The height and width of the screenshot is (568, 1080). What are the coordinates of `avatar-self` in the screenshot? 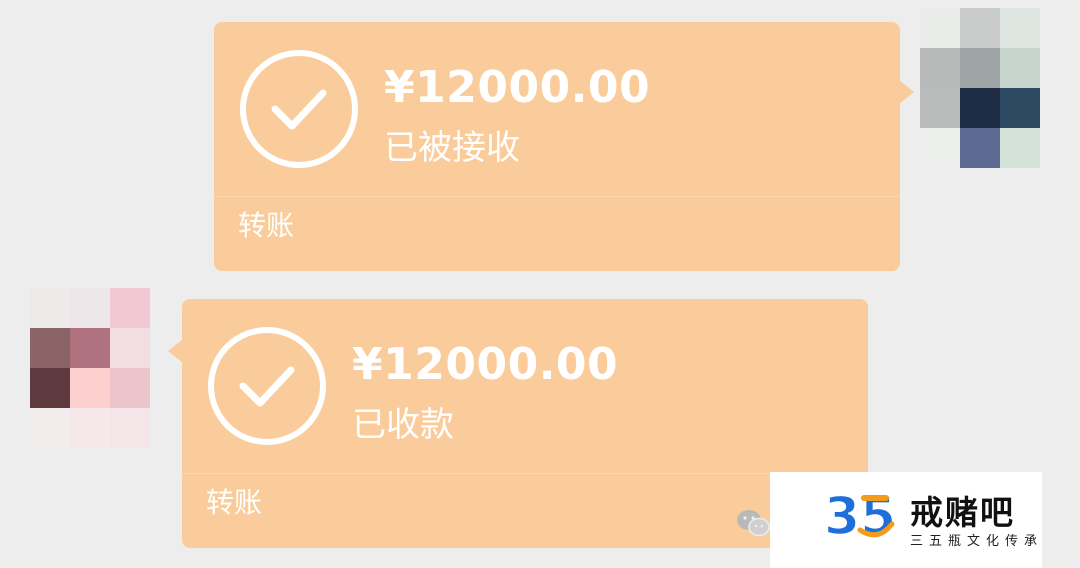 It's located at (980, 88).